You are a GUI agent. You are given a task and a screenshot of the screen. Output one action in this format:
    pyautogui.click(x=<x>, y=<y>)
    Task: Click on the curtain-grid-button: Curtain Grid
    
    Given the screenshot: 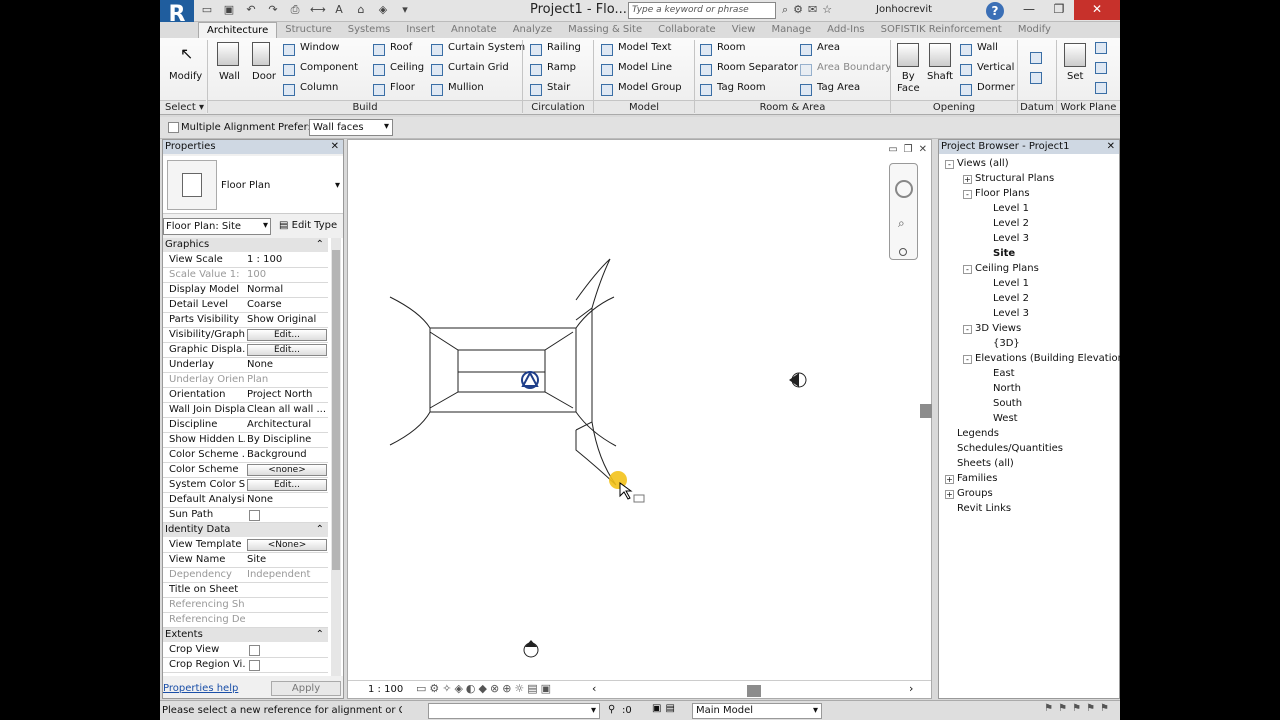 What is the action you would take?
    pyautogui.click(x=478, y=67)
    